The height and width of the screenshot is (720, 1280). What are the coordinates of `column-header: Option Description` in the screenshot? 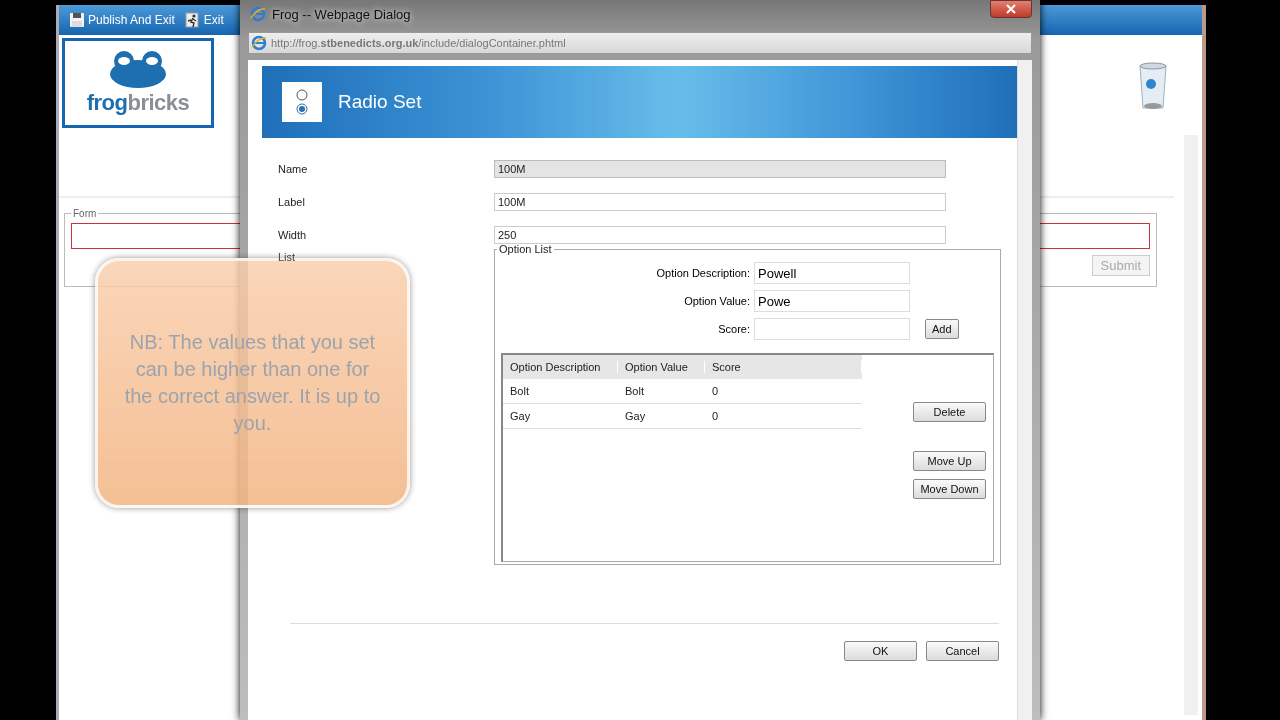 It's located at (560, 367).